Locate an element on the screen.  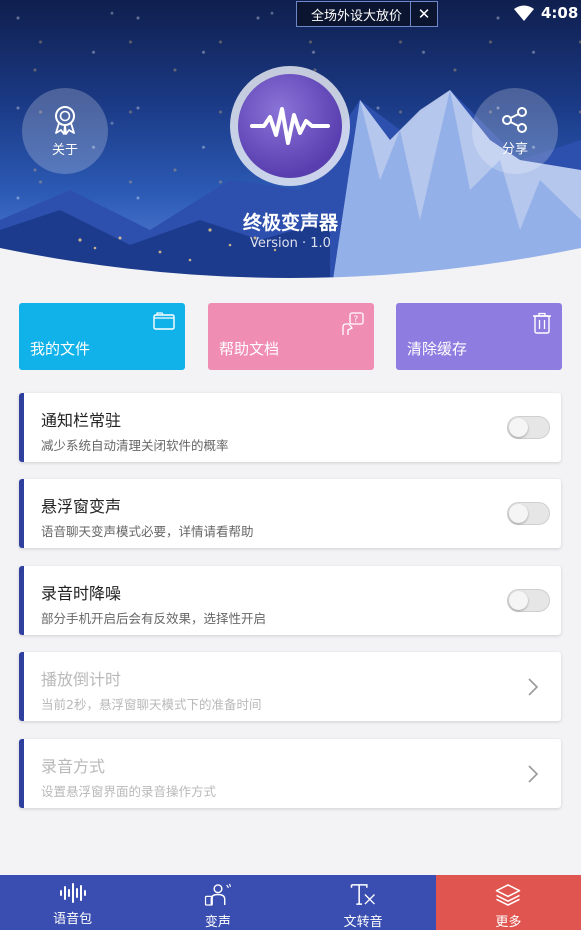
ad-text: 全场外设大放价 is located at coordinates (353, 14).